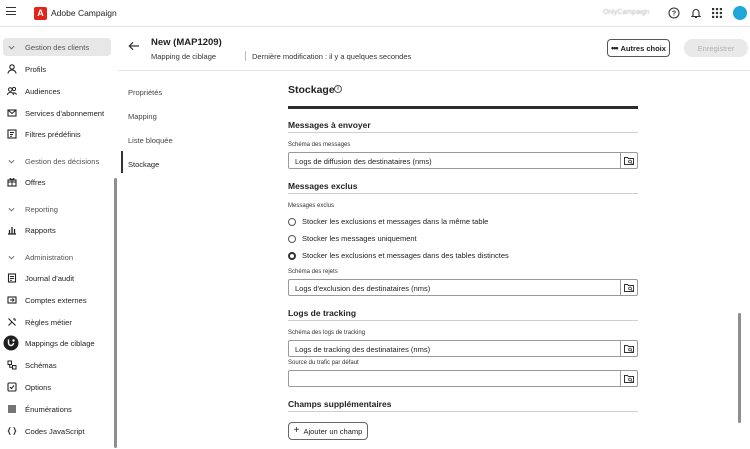  What do you see at coordinates (311, 90) in the screenshot?
I see `form-title: Stockage` at bounding box center [311, 90].